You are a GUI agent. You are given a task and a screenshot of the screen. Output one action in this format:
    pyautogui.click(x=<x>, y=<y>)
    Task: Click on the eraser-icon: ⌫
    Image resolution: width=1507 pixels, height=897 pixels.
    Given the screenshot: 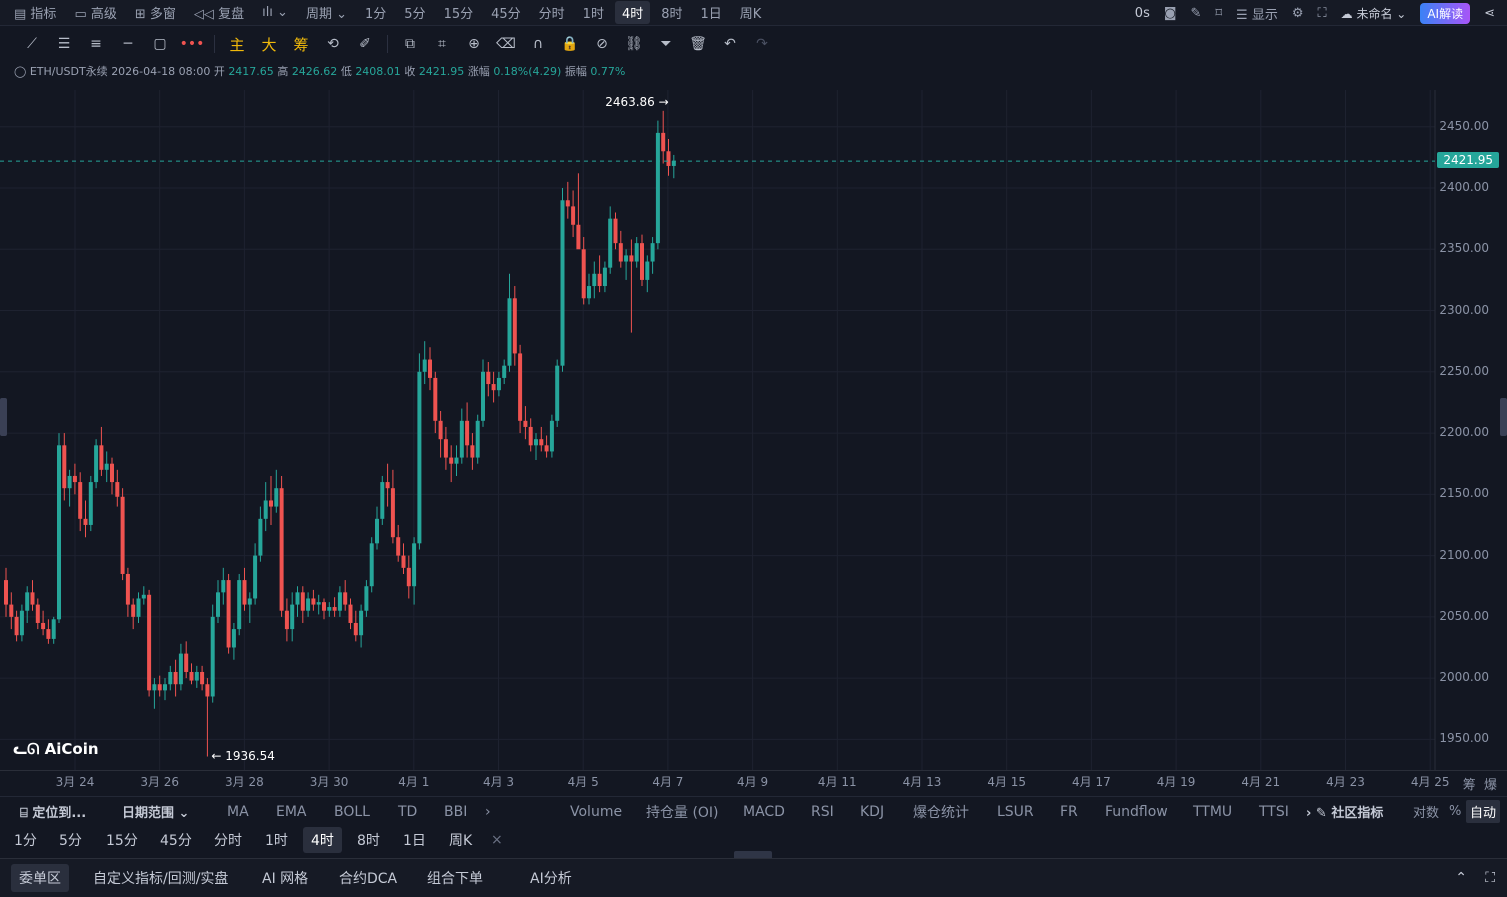 What is the action you would take?
    pyautogui.click(x=506, y=44)
    